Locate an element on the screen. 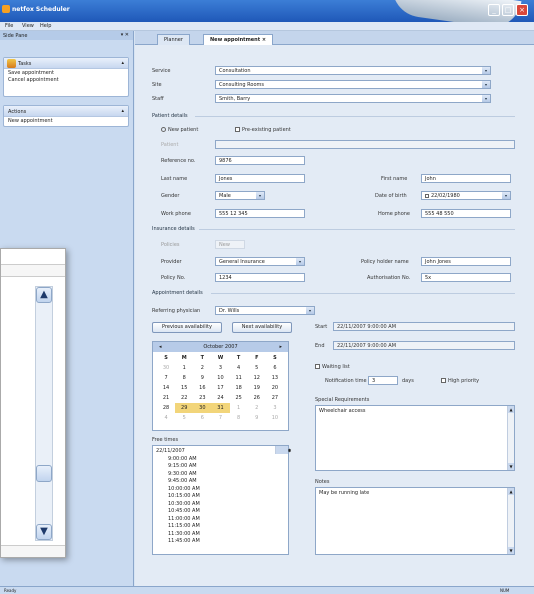 This screenshot has width=534, height=594. scroll-down-icon: ▼ is located at coordinates (283, 450).